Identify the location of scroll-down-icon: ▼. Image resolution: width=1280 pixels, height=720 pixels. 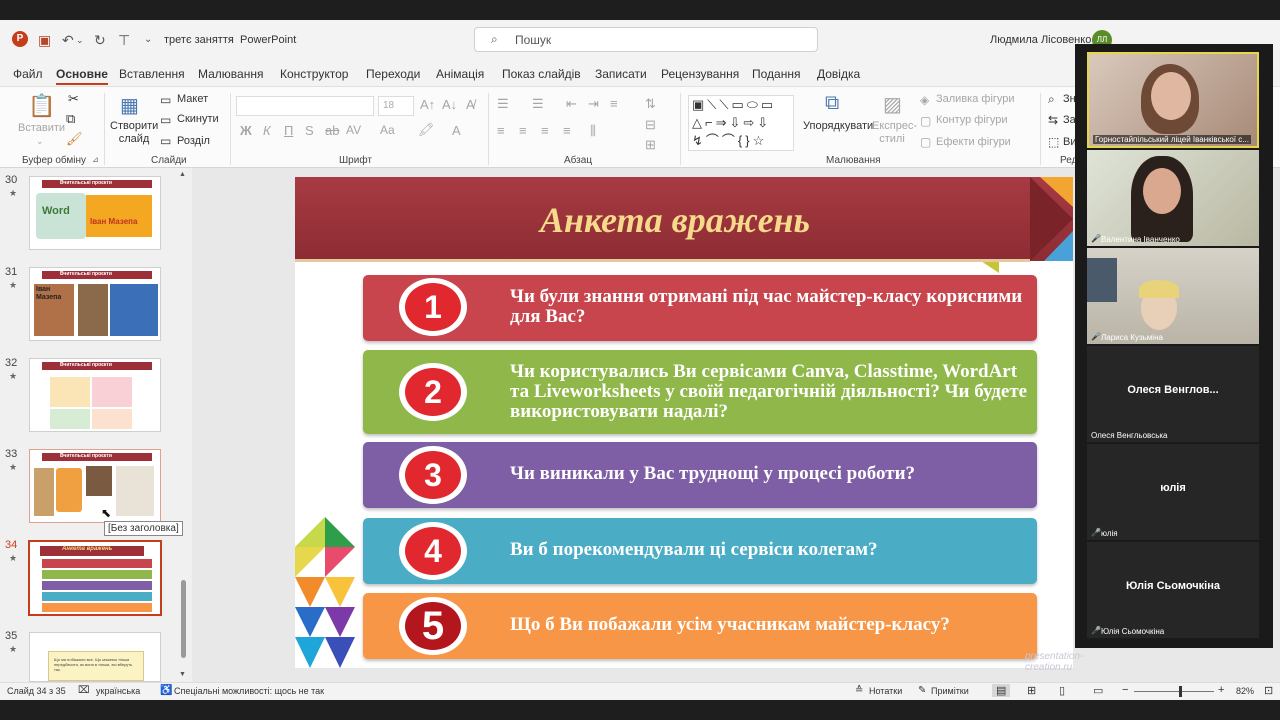
(182, 674).